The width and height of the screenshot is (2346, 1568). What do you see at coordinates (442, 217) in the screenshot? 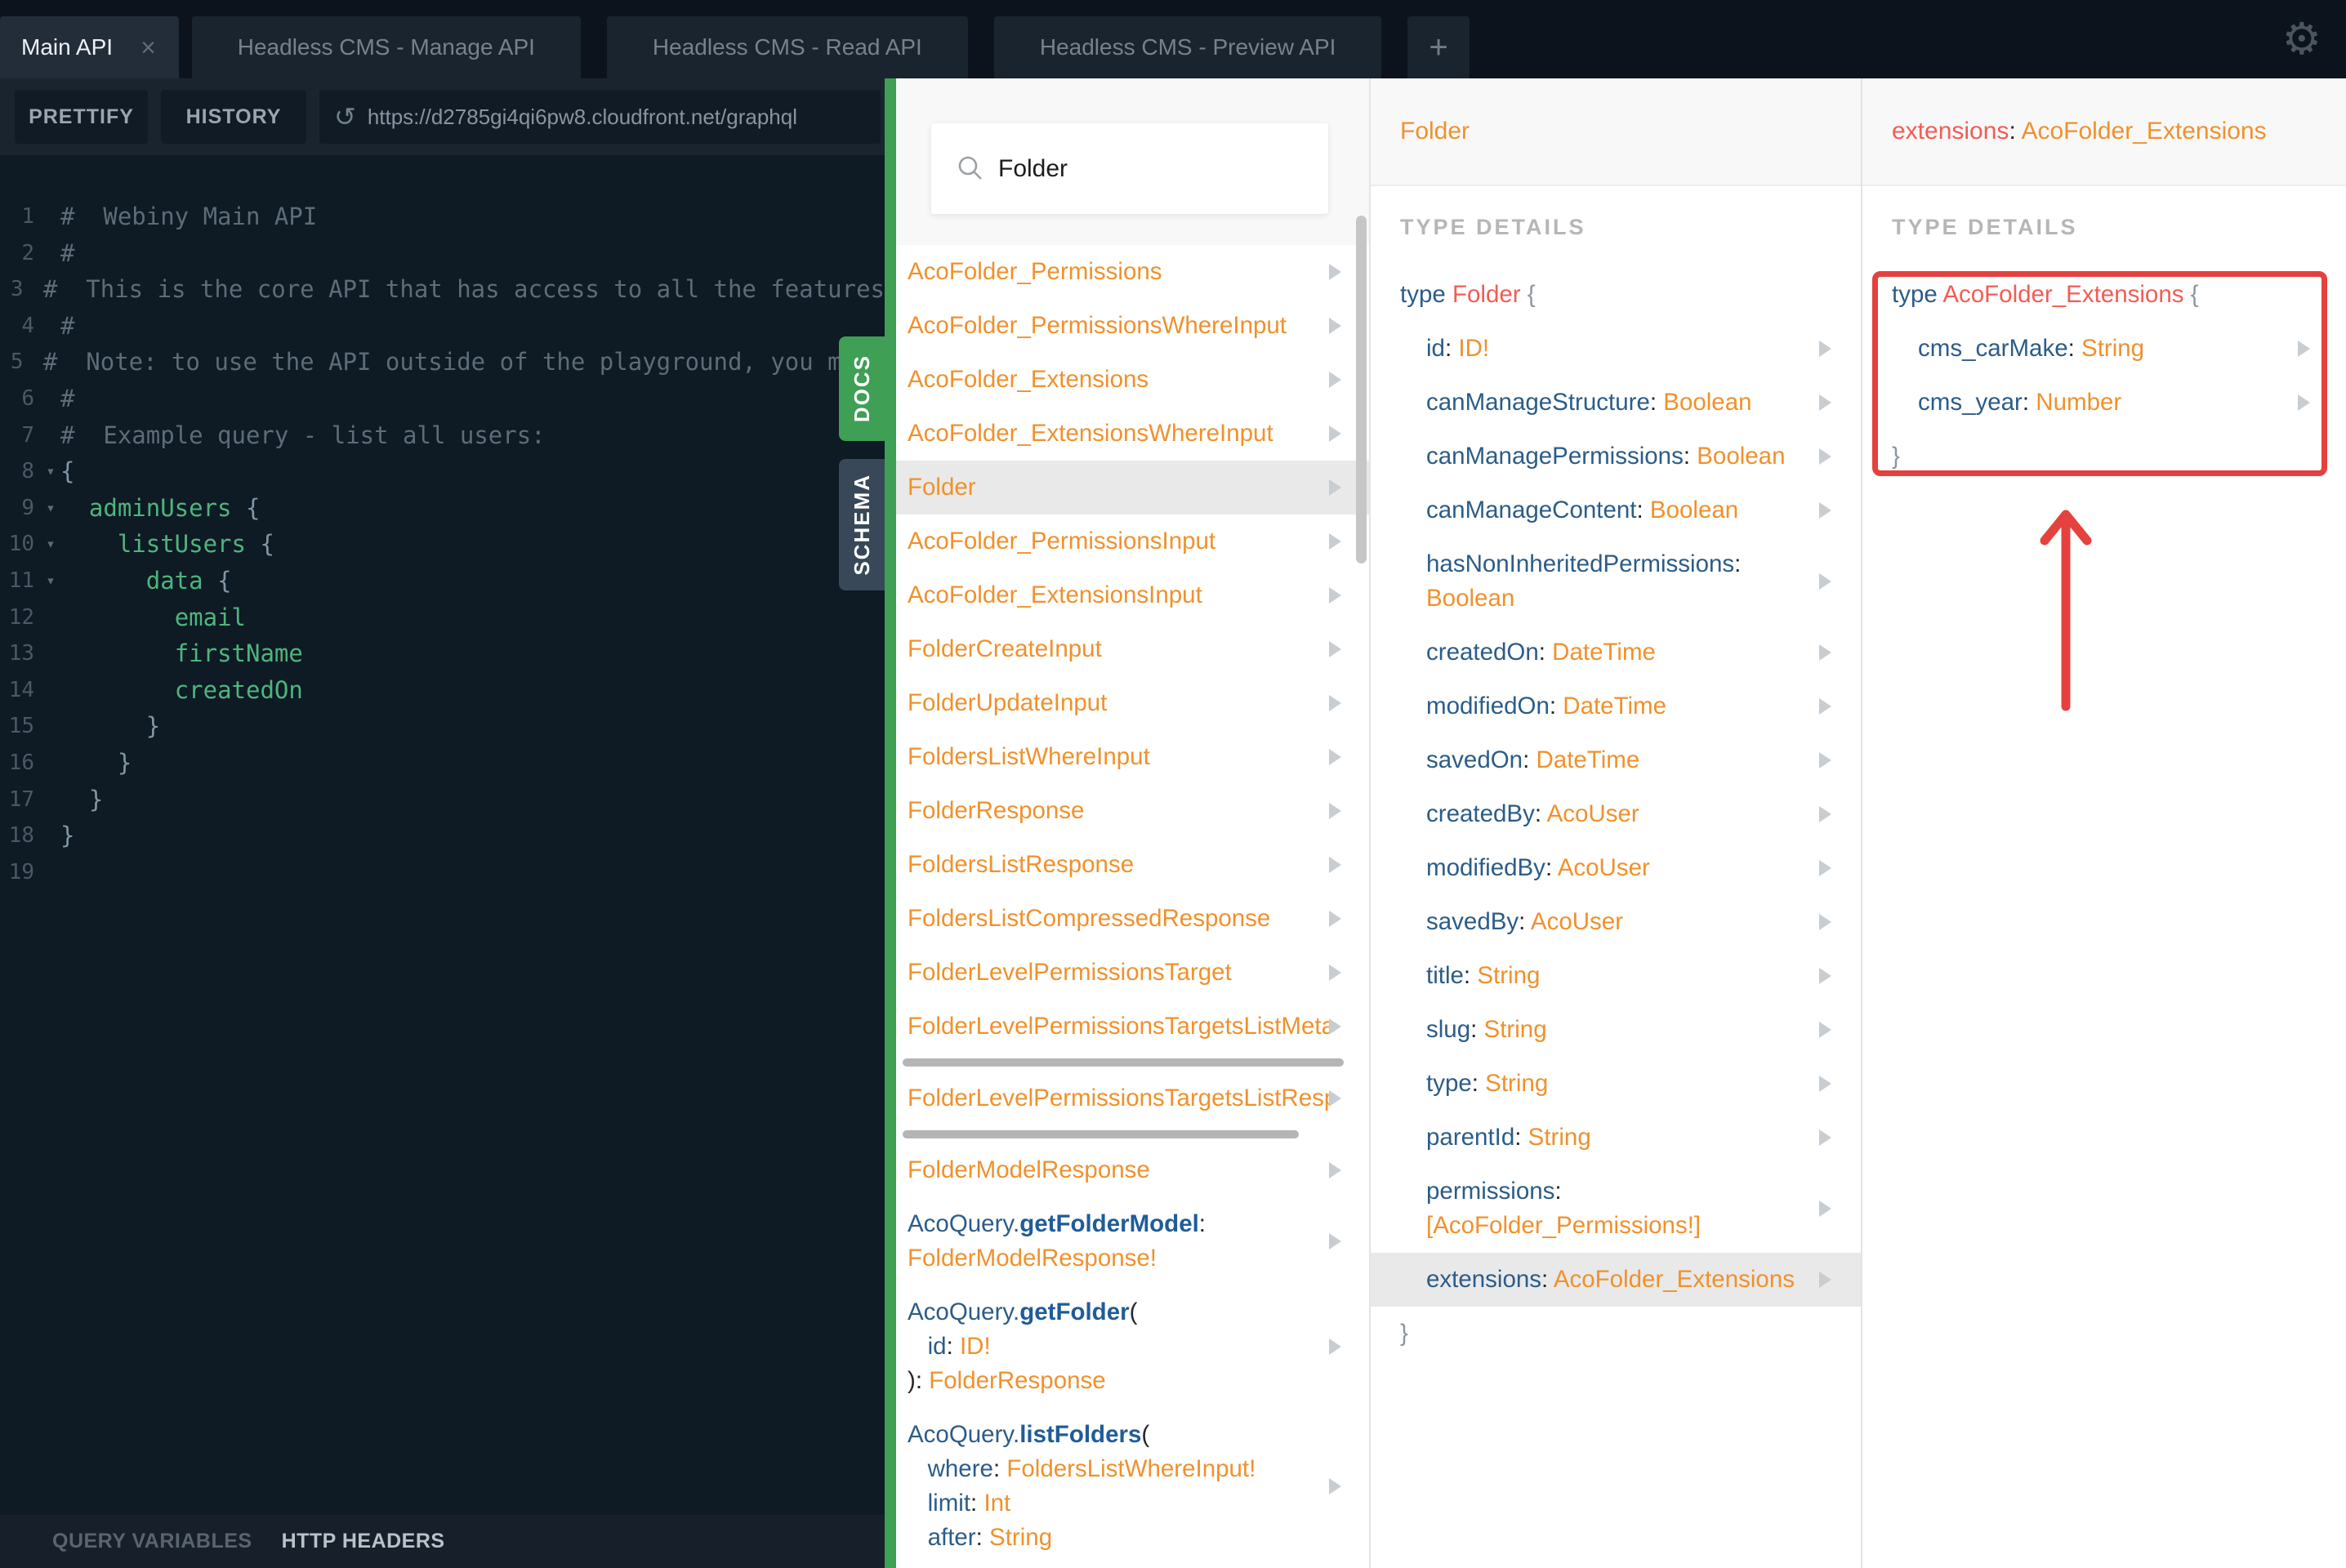
I see `editor-line: 1 # Webiny Main API` at bounding box center [442, 217].